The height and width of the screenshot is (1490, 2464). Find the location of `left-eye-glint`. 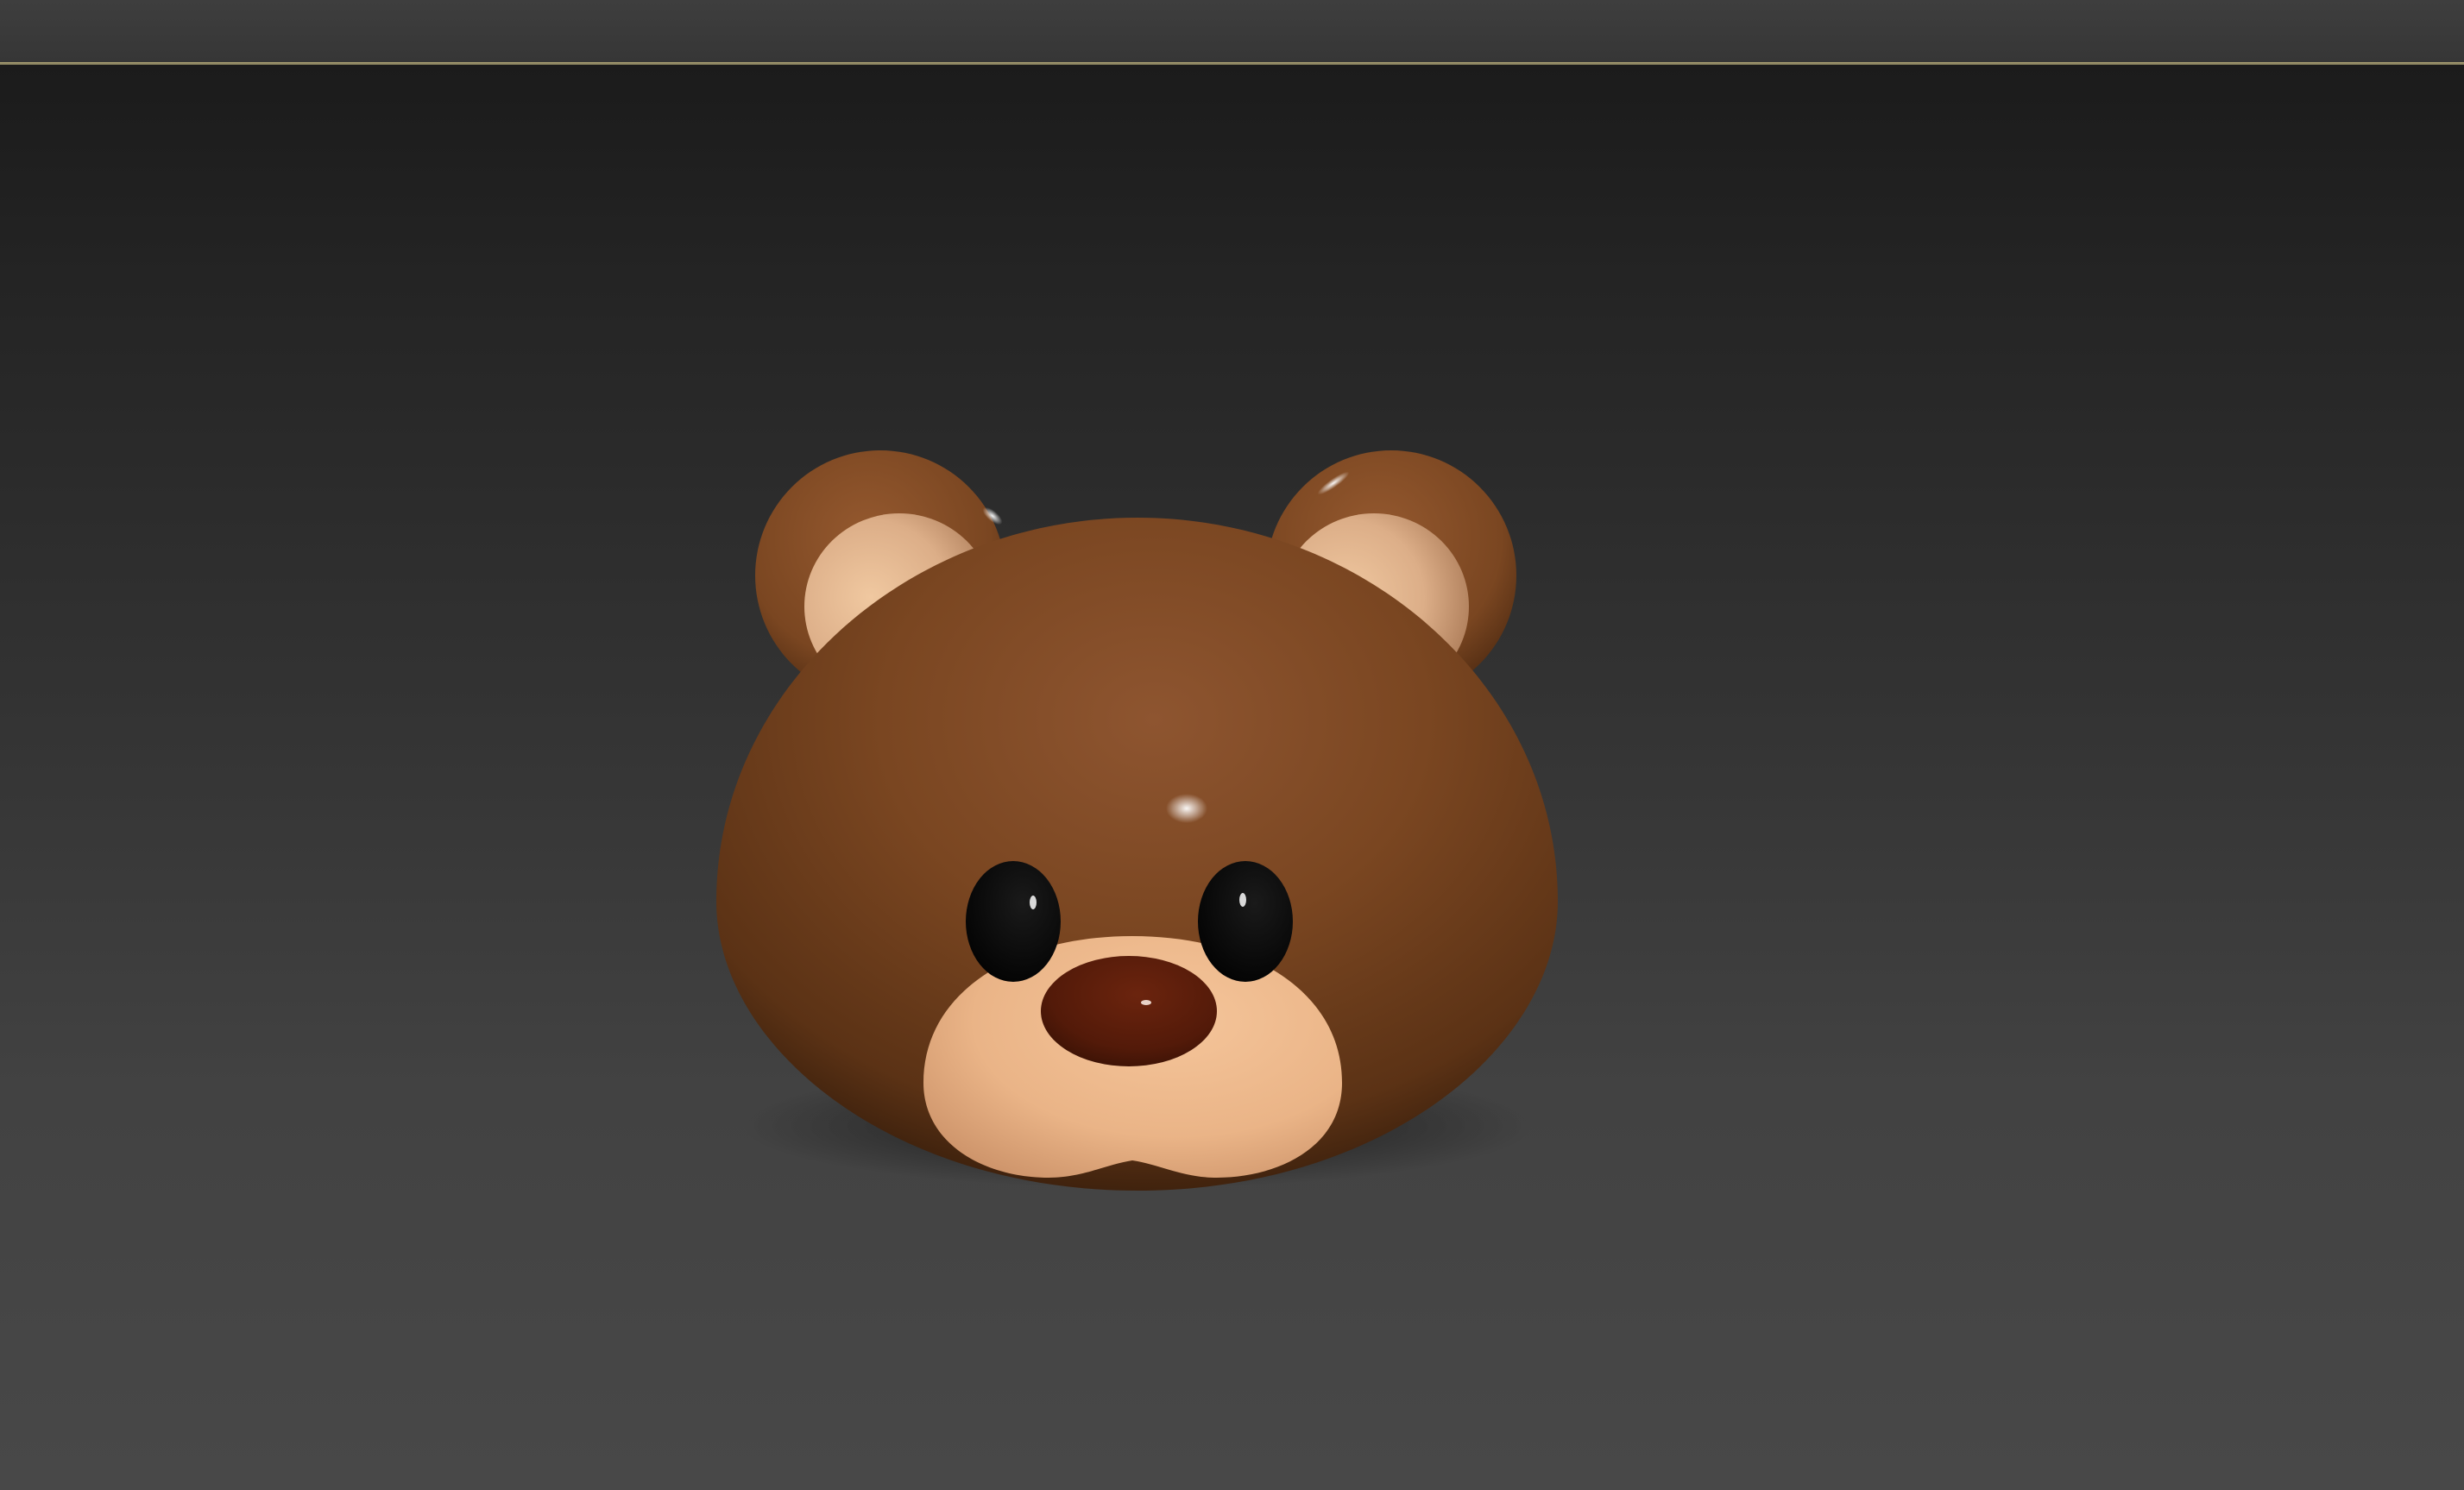

left-eye-glint is located at coordinates (1033, 902).